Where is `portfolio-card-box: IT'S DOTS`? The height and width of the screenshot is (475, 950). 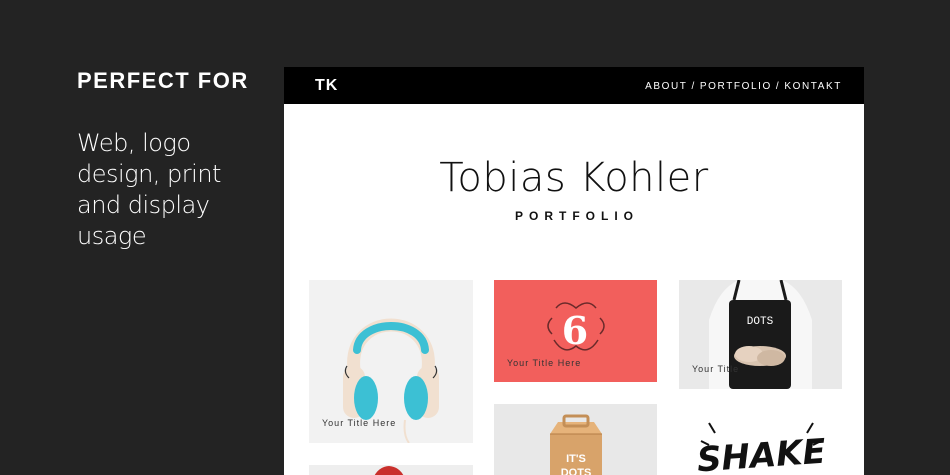
portfolio-card-box: IT'S DOTS is located at coordinates (575, 439).